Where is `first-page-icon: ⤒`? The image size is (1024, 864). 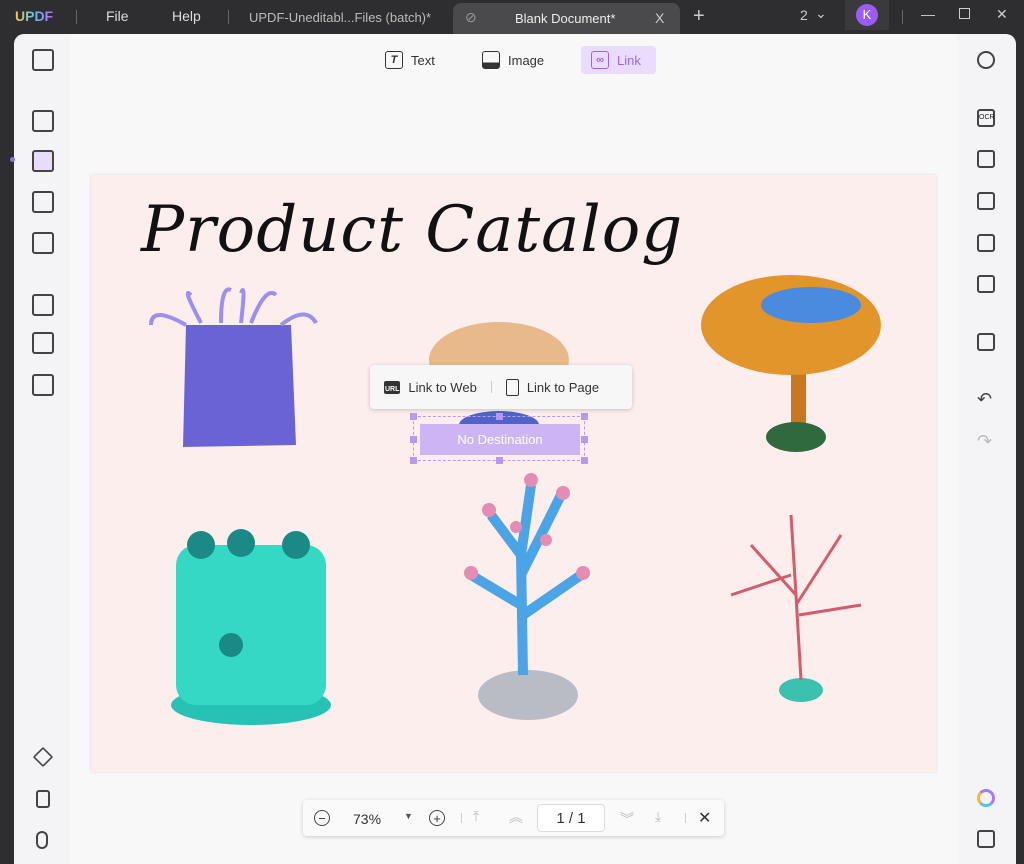 first-page-icon: ⤒ is located at coordinates (476, 816).